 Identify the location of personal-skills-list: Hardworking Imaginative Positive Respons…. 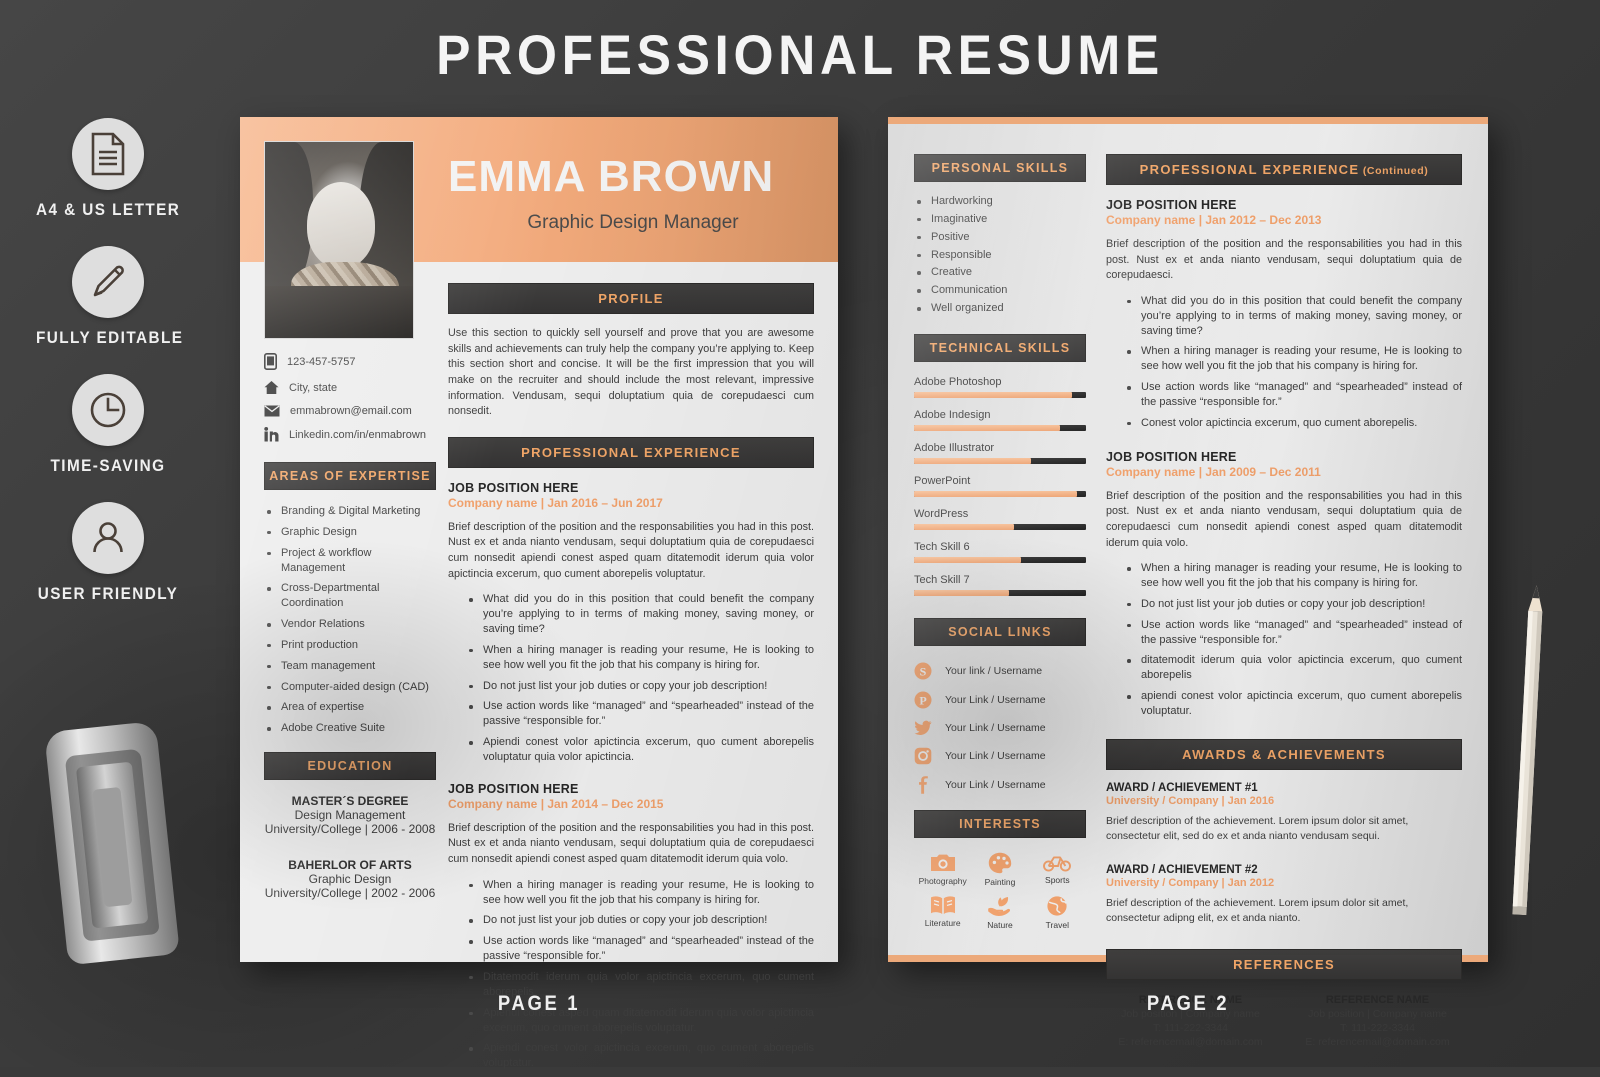
(1000, 255).